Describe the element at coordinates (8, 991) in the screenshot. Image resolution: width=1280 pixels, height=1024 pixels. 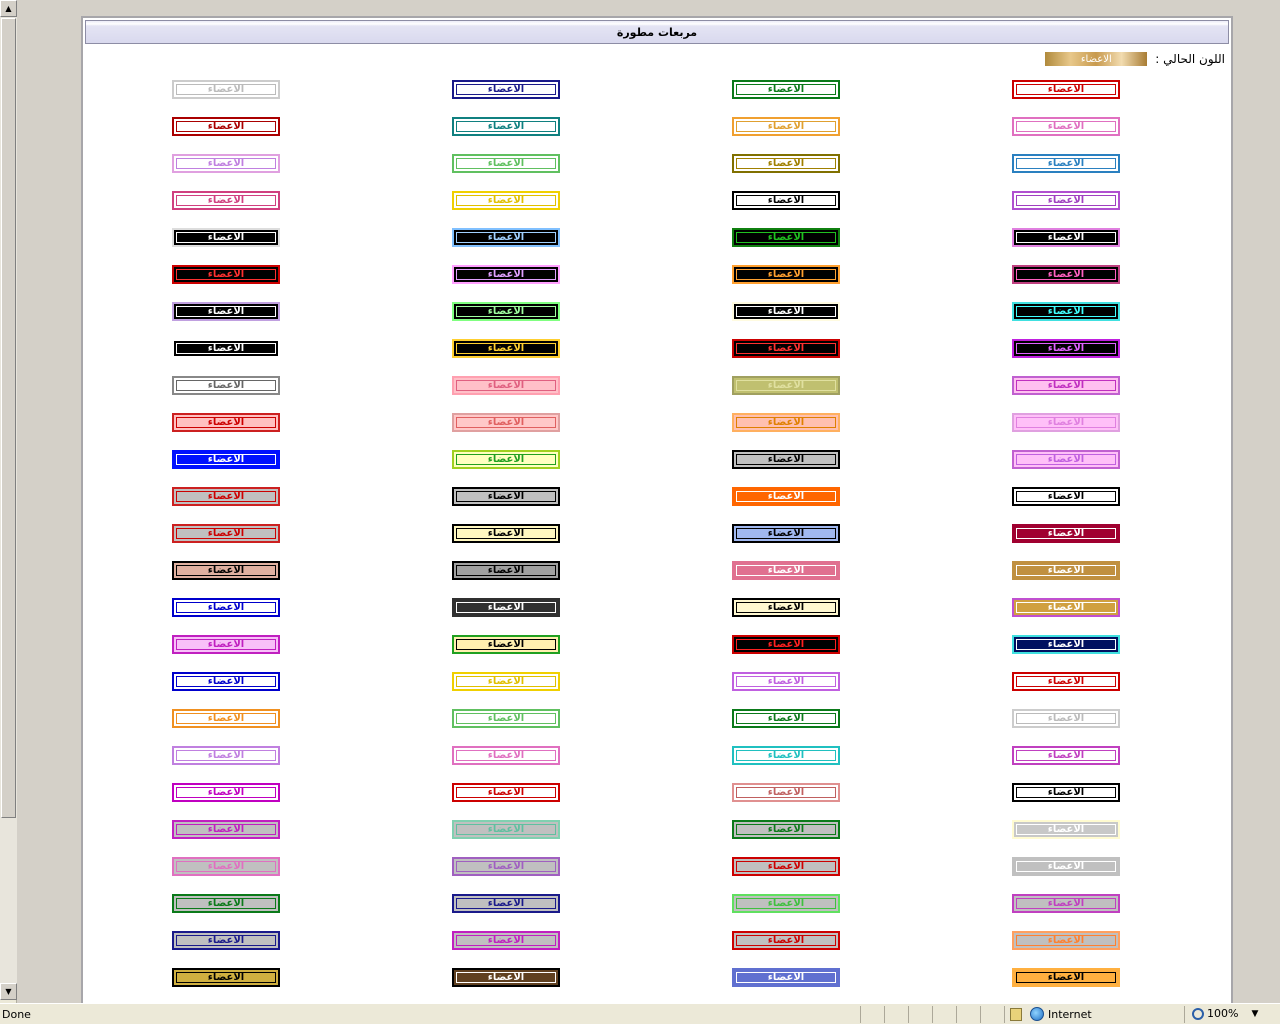
I see `scroll-down-button: ▼` at that location.